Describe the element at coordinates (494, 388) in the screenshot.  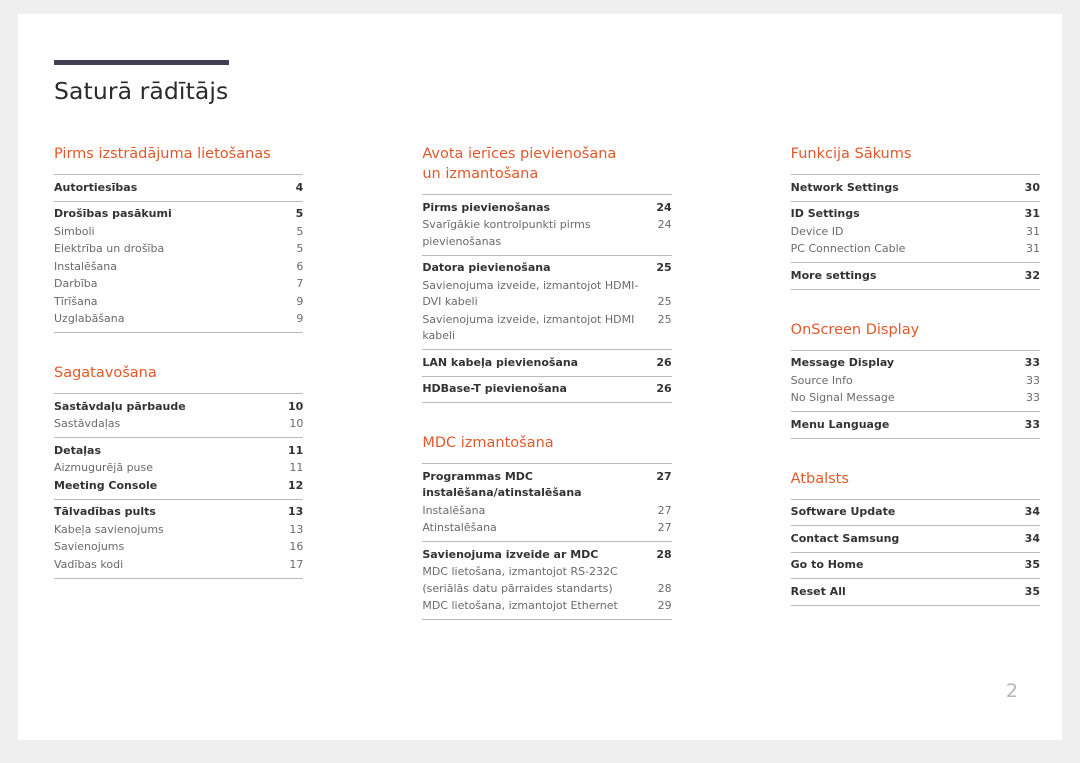
I see `toc-entry-label: HDBase-T pievienošana` at that location.